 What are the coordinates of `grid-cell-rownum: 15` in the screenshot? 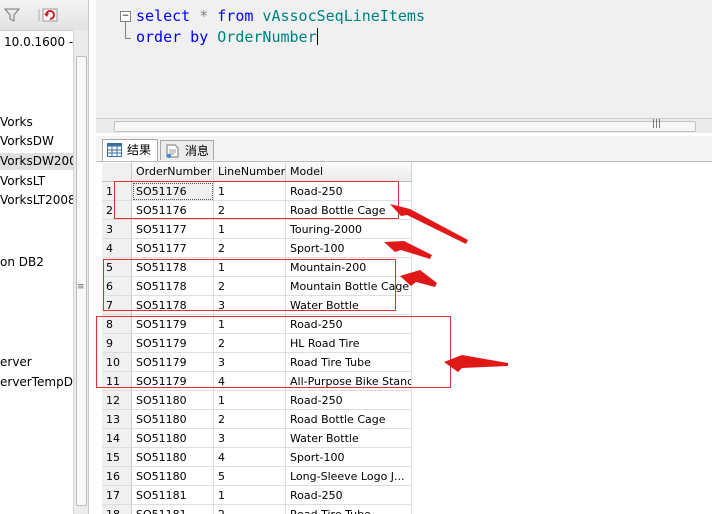 It's located at (117, 457).